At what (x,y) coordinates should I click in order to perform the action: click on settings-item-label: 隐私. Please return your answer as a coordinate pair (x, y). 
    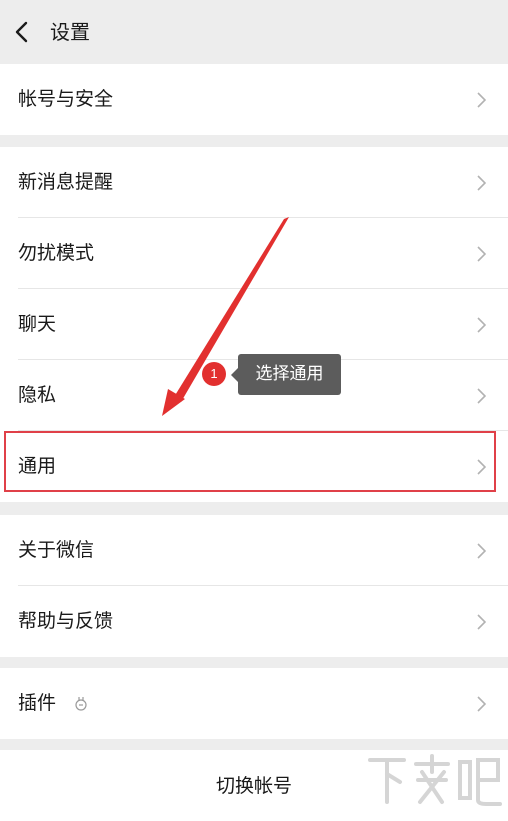
    Looking at the image, I should click on (37, 395).